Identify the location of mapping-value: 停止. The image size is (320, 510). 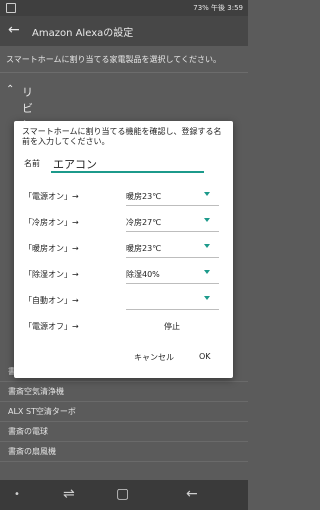
(172, 326).